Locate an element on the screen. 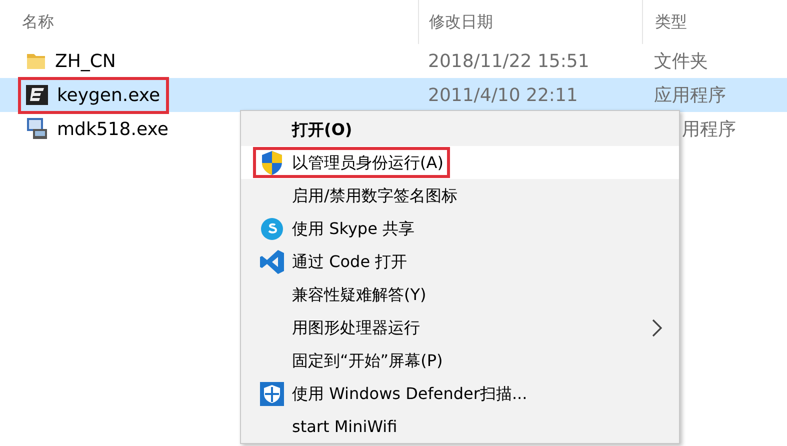 This screenshot has height=446, width=787. menu-item: 兼容性疑难解答(Y) is located at coordinates (460, 294).